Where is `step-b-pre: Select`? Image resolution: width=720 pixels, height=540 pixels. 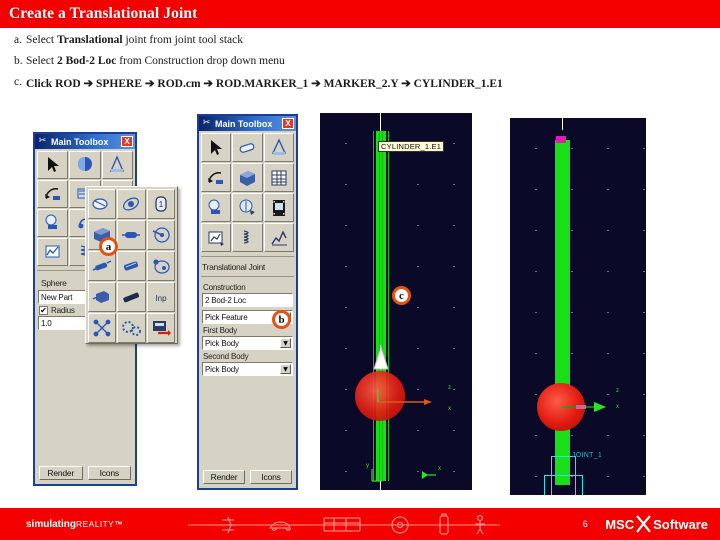 step-b-pre: Select is located at coordinates (41, 61).